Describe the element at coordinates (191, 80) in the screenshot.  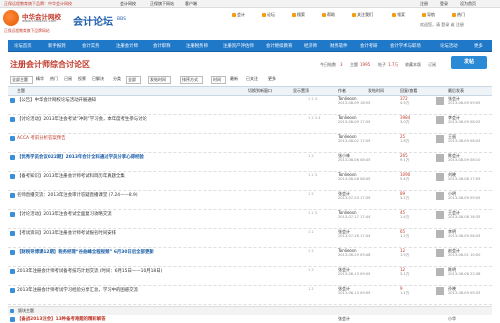
I see `filter-sort-select: 排序方式` at that location.